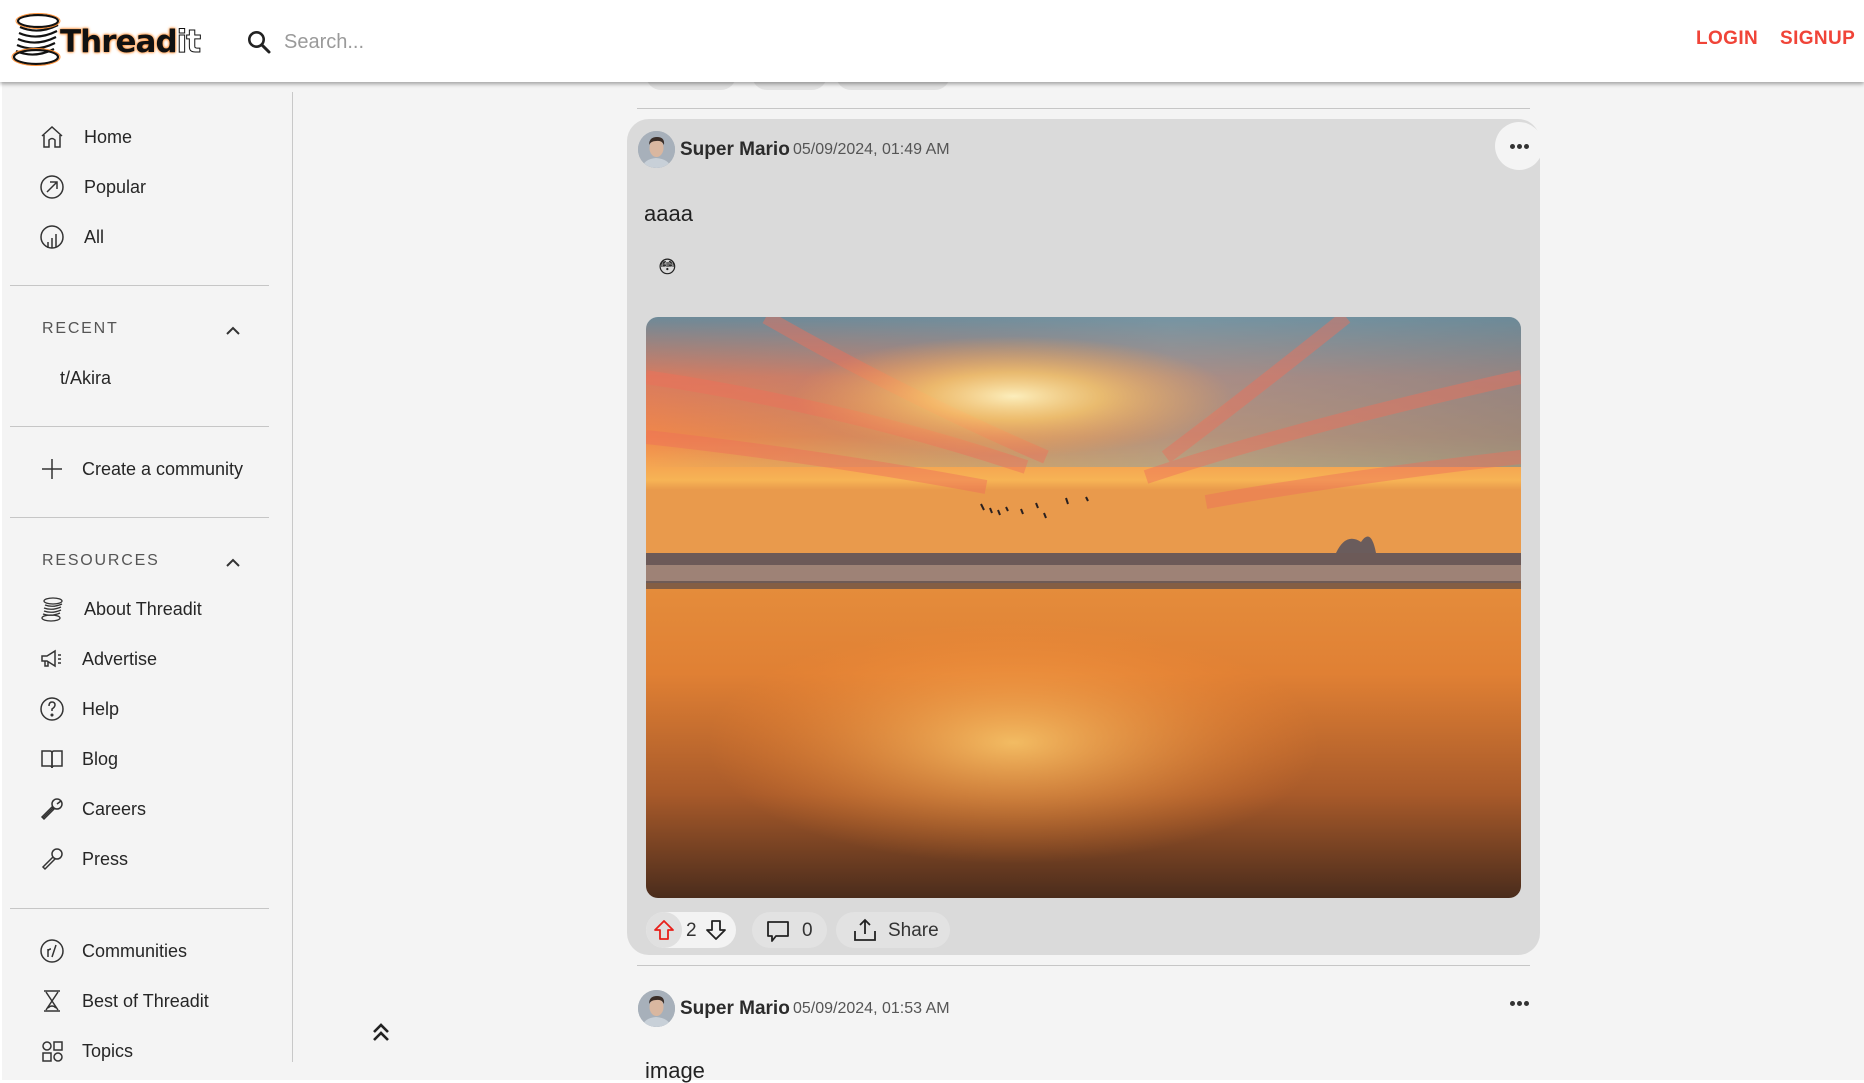 This screenshot has width=1864, height=1083. I want to click on hourglass-icon, so click(52, 1001).